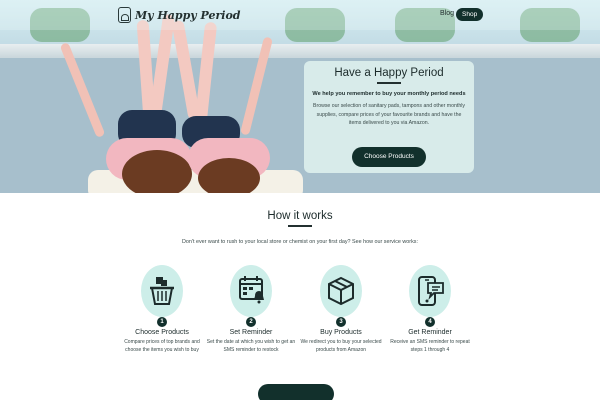 This screenshot has width=600, height=400. Describe the element at coordinates (251, 322) in the screenshot. I see `step-number-badge: 2` at that location.